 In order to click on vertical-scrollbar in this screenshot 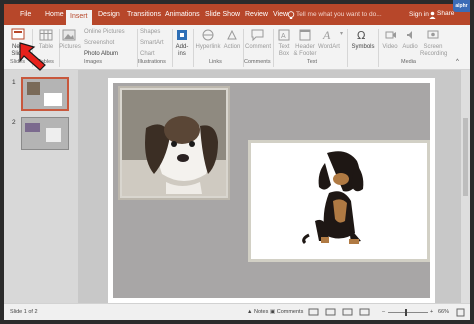, I will do `click(465, 186)`.